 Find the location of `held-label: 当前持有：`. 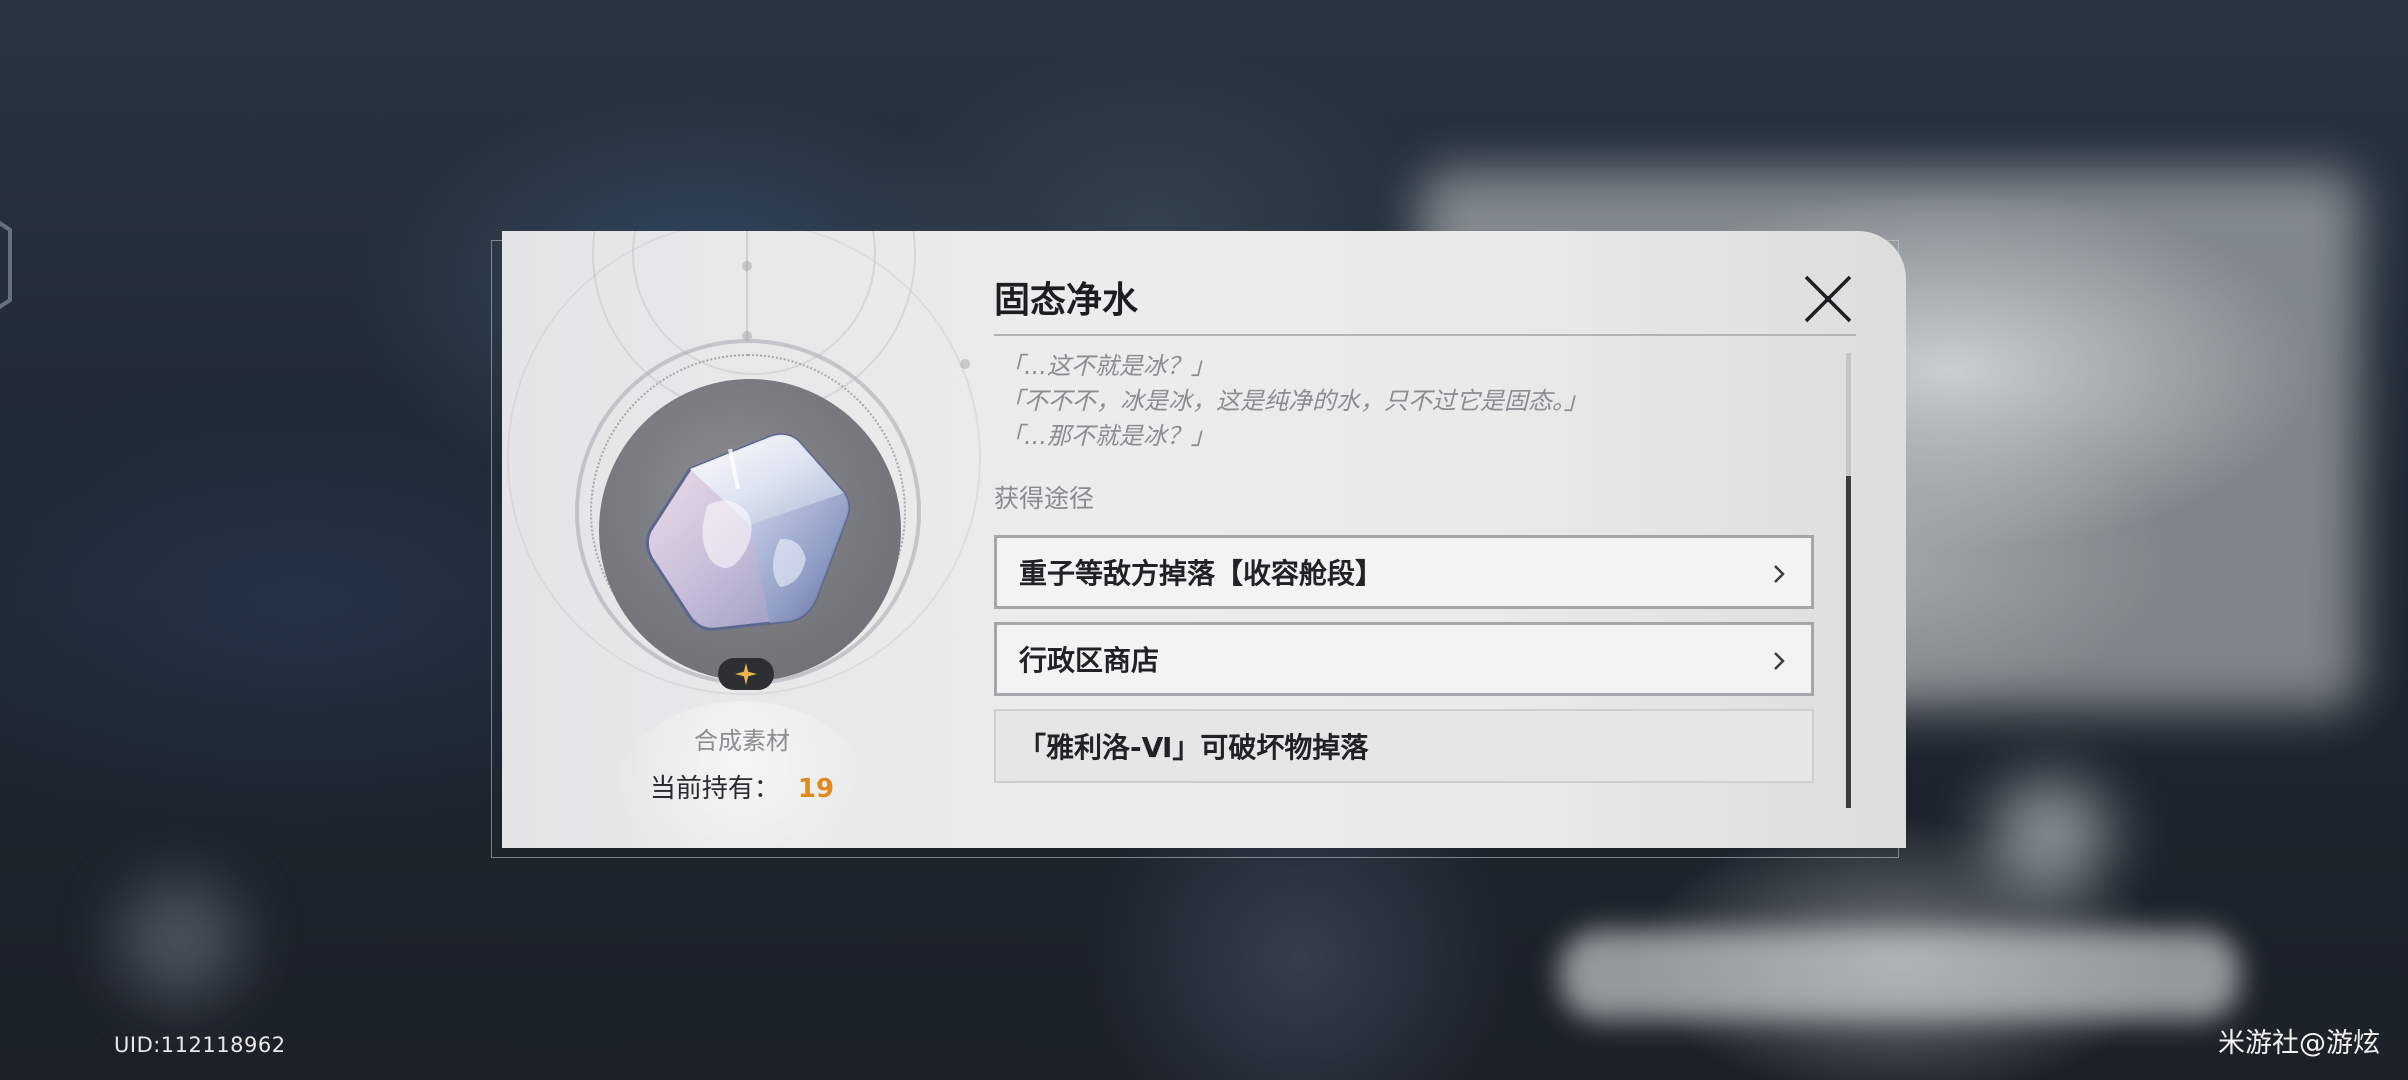

held-label: 当前持有： is located at coordinates (714, 789).